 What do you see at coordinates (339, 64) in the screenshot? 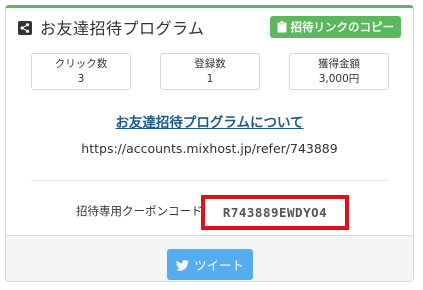
I see `stat-label: 獲得金額` at bounding box center [339, 64].